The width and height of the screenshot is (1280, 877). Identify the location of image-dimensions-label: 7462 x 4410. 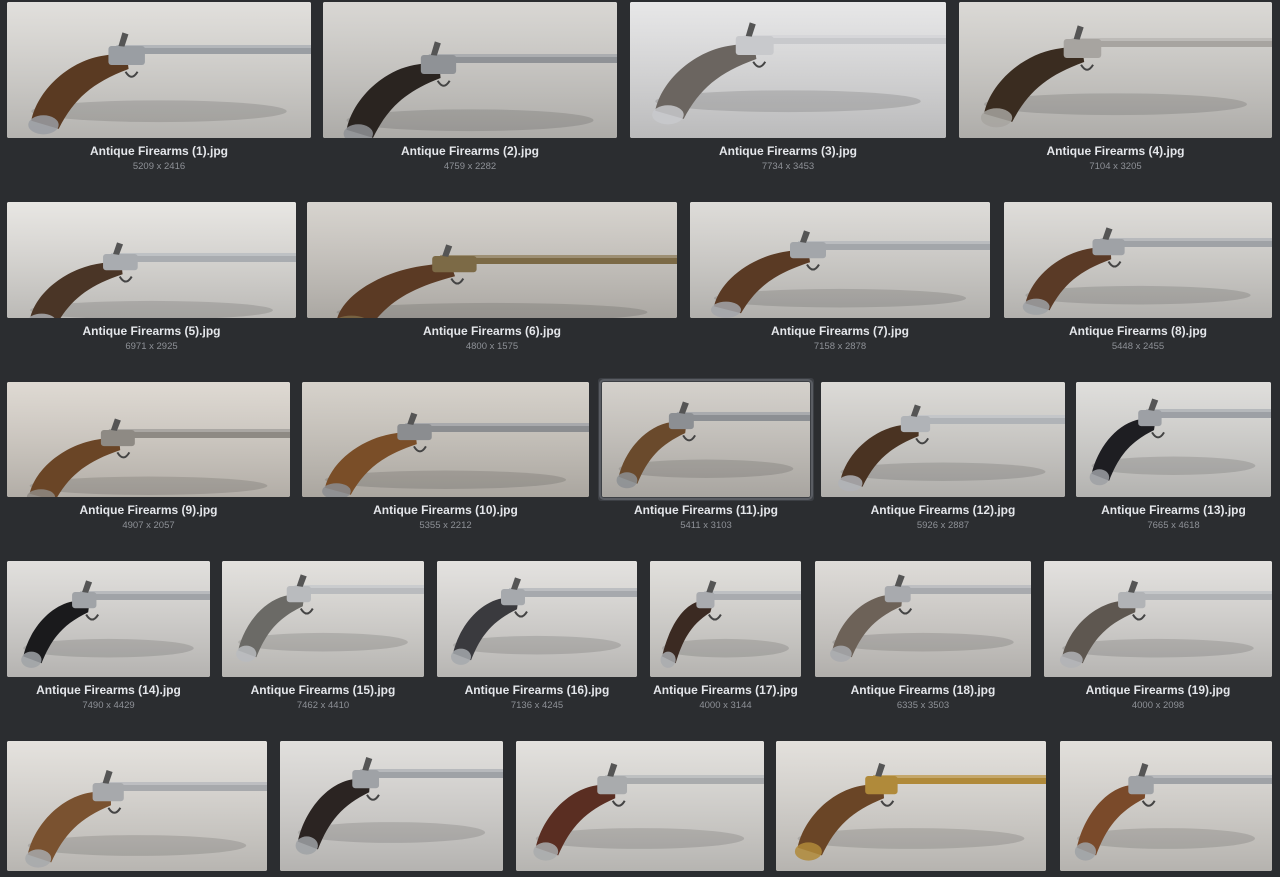
(323, 705).